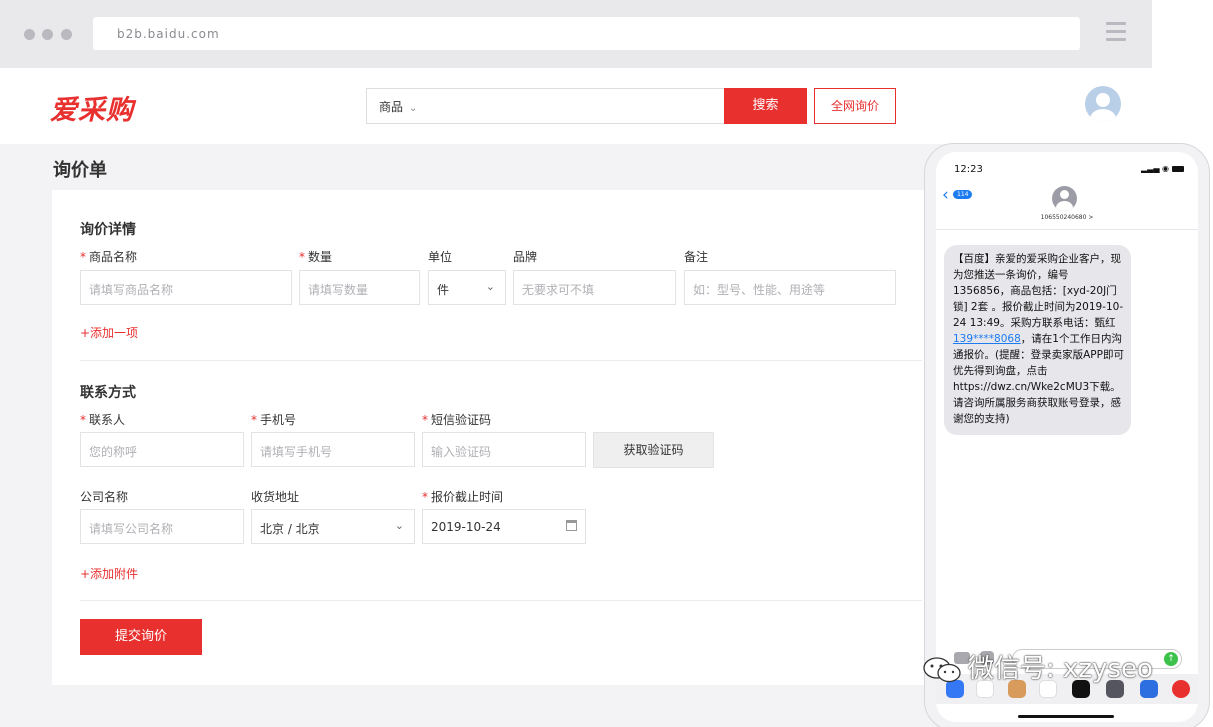 This screenshot has height=727, width=1213. What do you see at coordinates (443, 290) in the screenshot?
I see `unit-value: 件` at bounding box center [443, 290].